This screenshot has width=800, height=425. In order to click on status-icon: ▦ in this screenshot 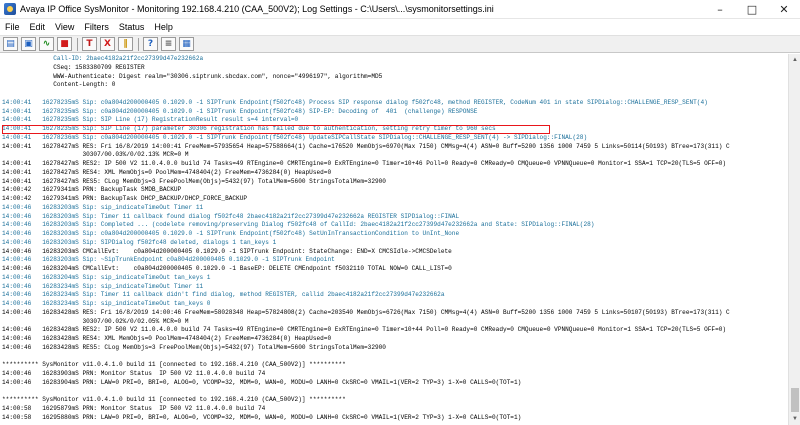, I will do `click(186, 44)`.